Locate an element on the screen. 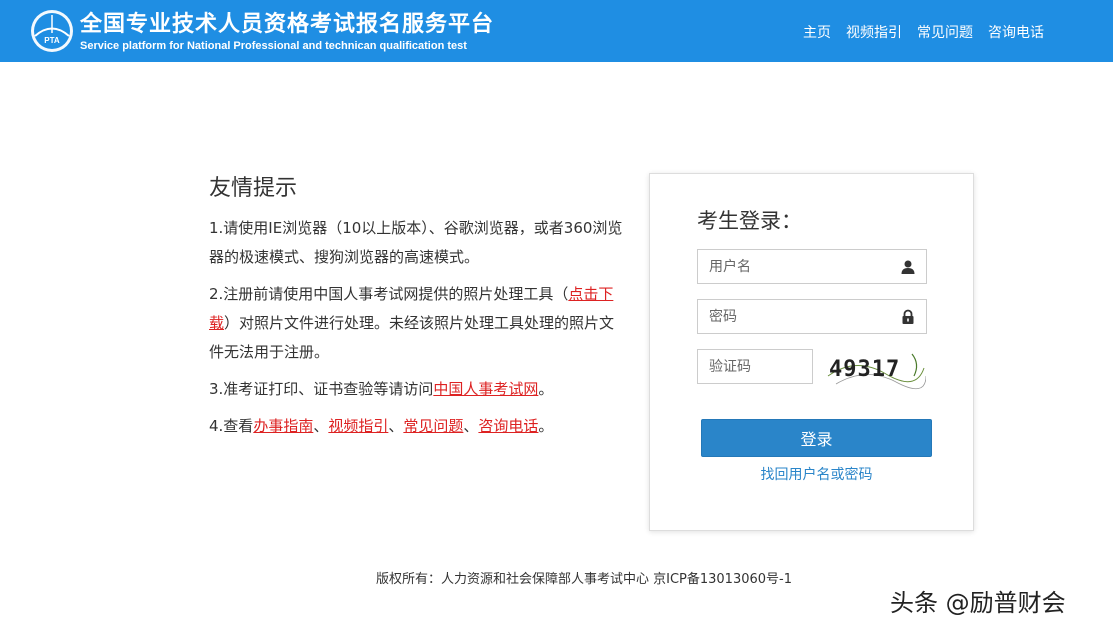  tip3-text-before: 3.准考证打印、证书查验等请访问 is located at coordinates (321, 389).